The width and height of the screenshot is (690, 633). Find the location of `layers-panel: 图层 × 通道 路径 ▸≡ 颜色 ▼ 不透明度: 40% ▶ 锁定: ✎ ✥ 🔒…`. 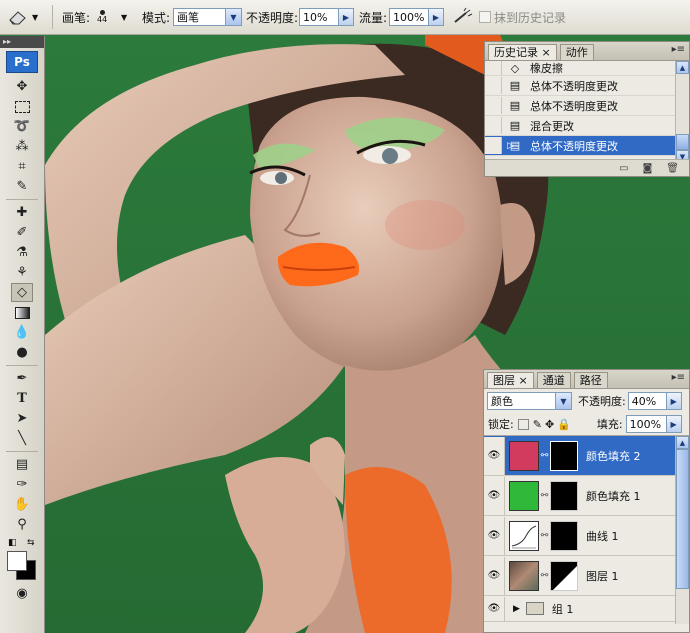

layers-panel: 图层 × 通道 路径 ▸≡ 颜色 ▼ 不透明度: 40% ▶ 锁定: ✎ ✥ 🔒… is located at coordinates (586, 501).